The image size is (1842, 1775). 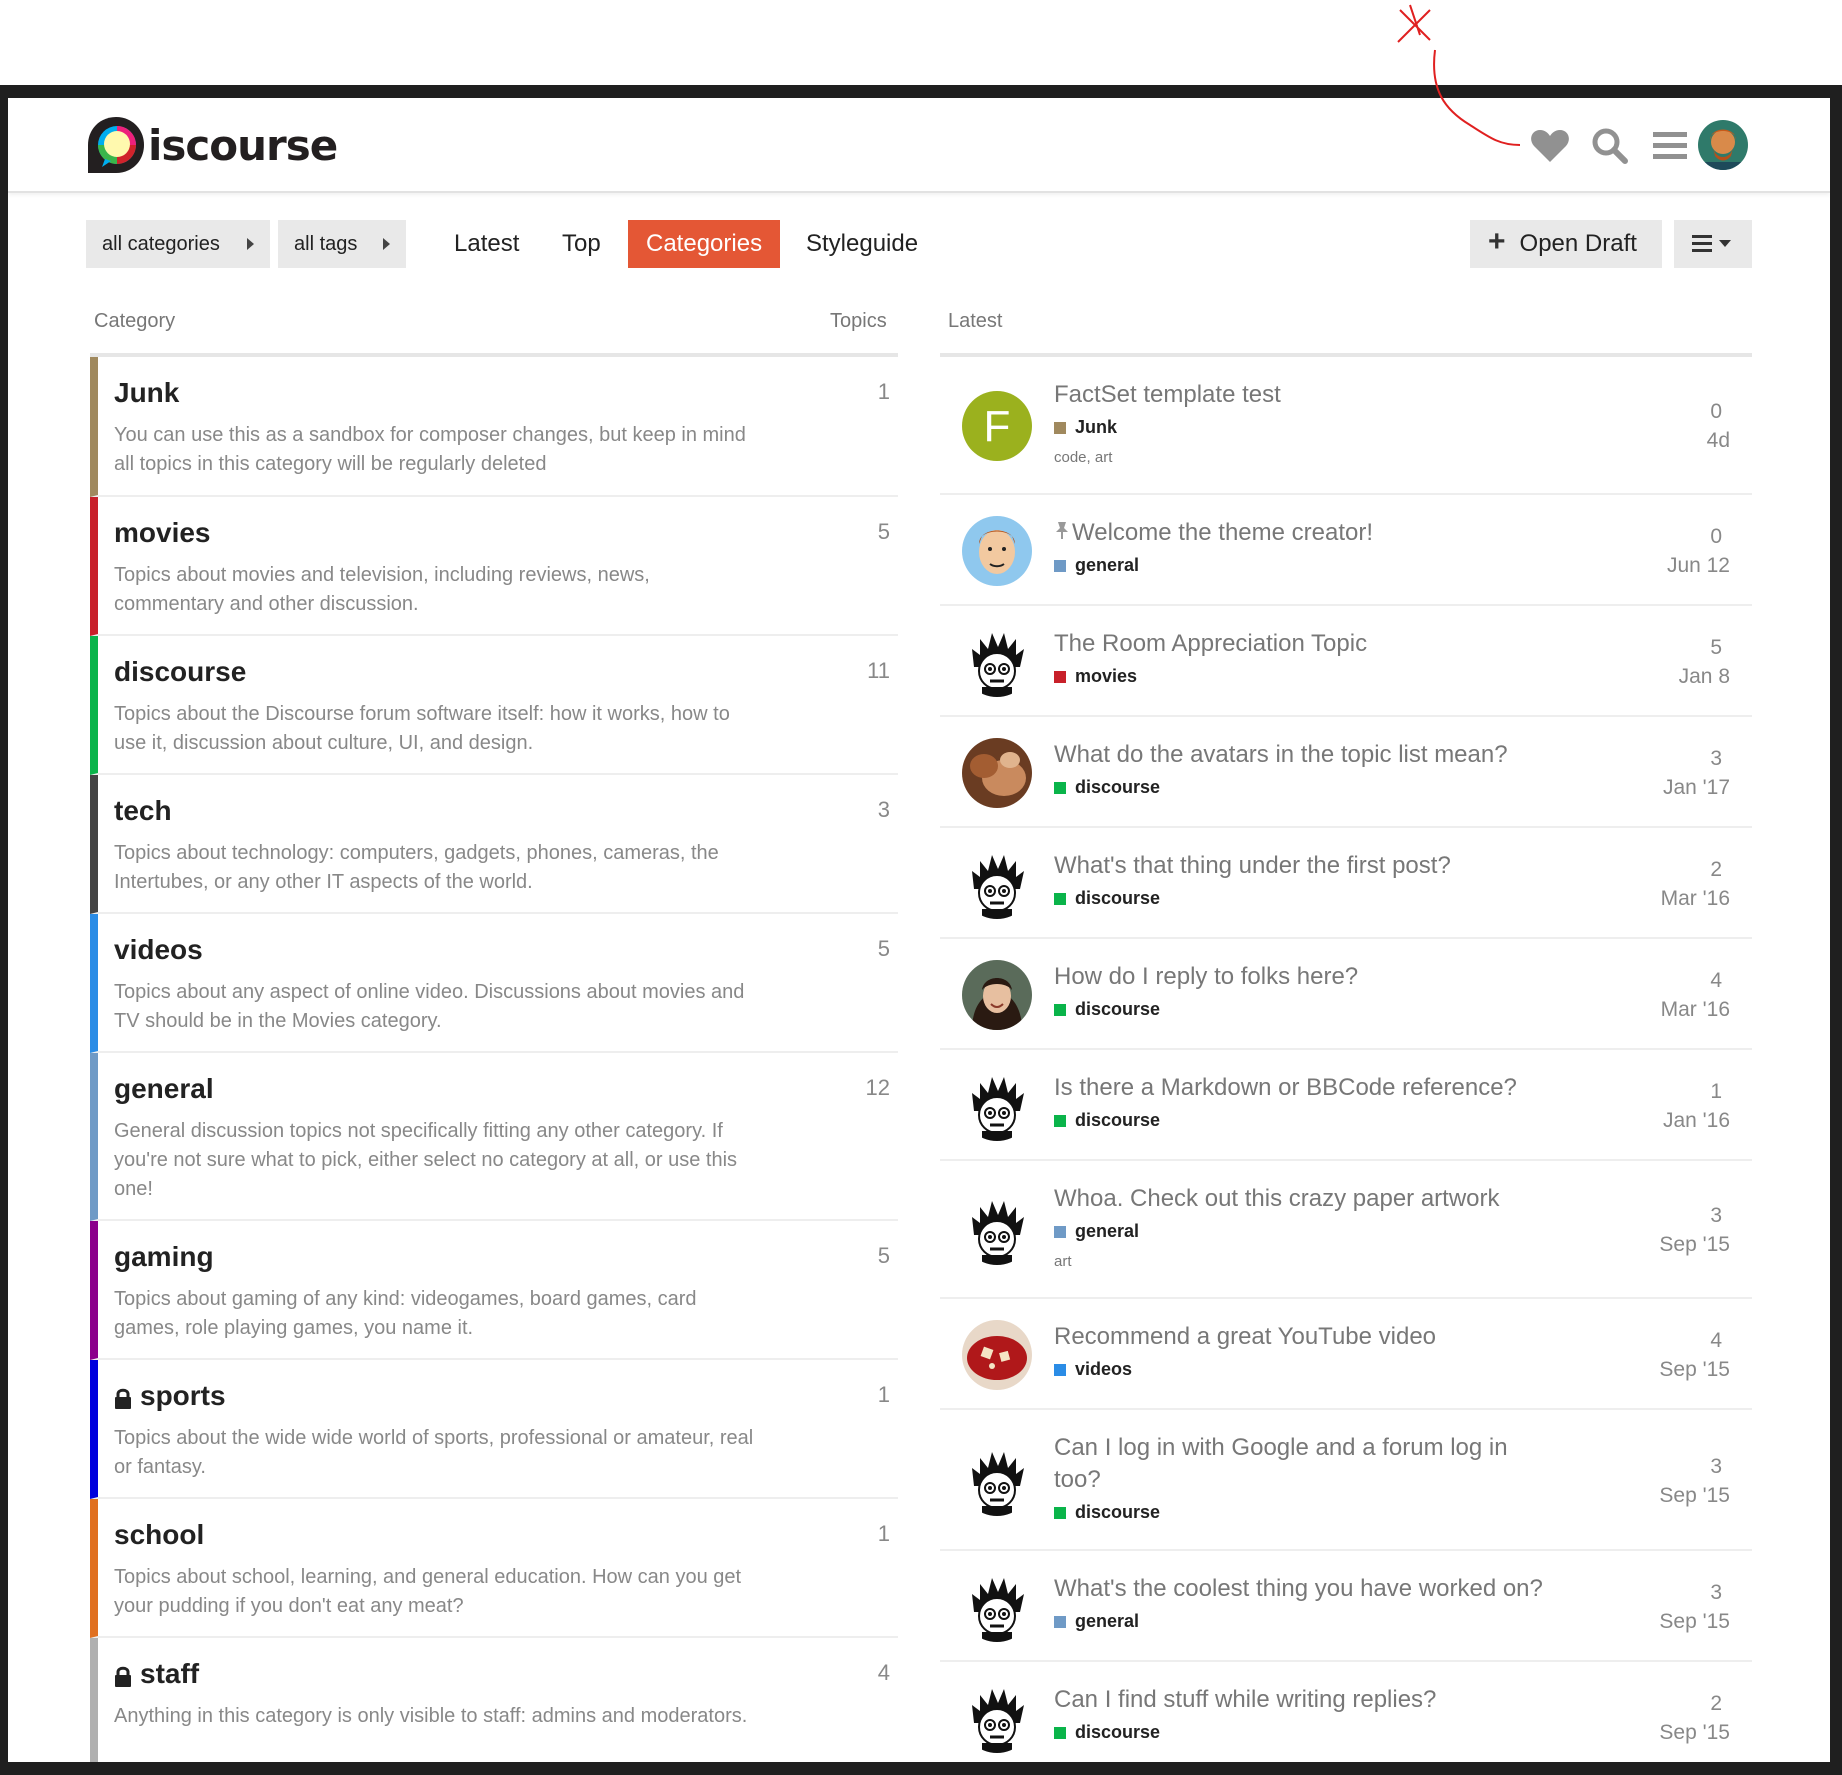 What do you see at coordinates (1083, 457) in the screenshot?
I see `topic-tags: code, art` at bounding box center [1083, 457].